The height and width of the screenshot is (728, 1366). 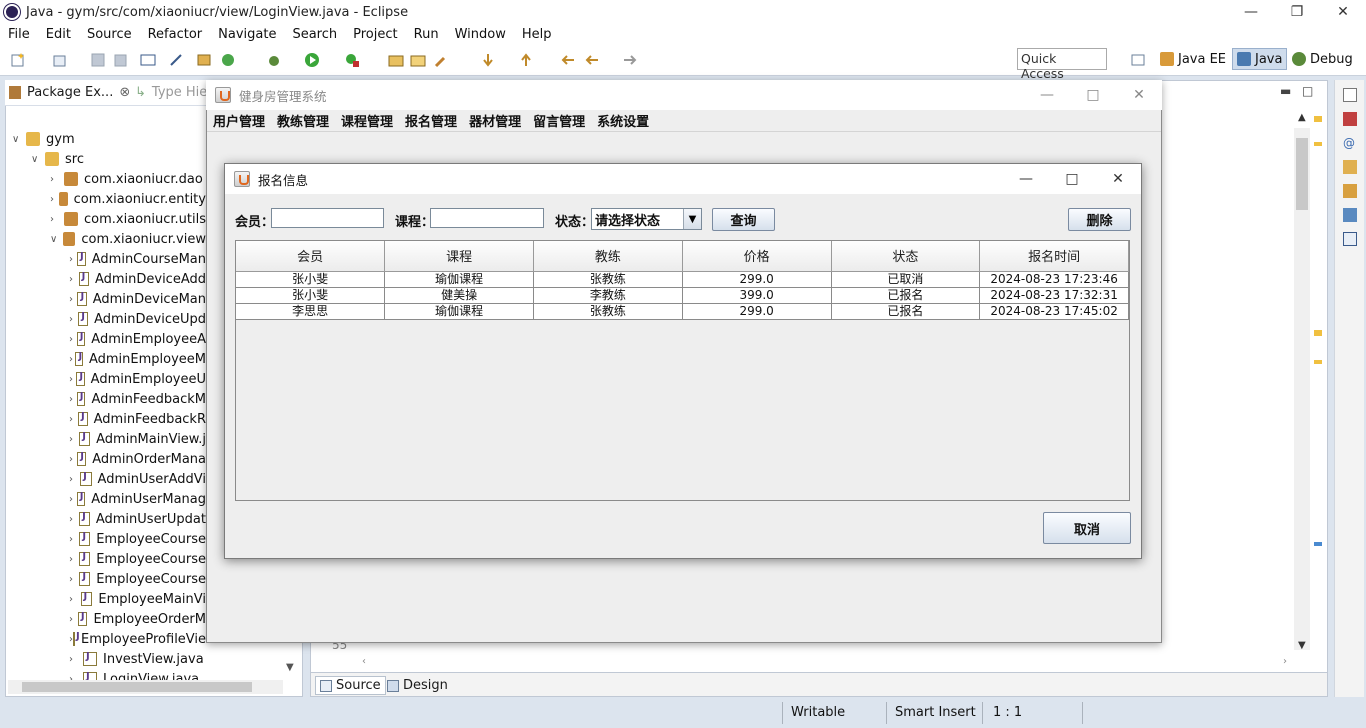 What do you see at coordinates (137, 299) in the screenshot?
I see `tree-item: › AdminDeviceMan` at bounding box center [137, 299].